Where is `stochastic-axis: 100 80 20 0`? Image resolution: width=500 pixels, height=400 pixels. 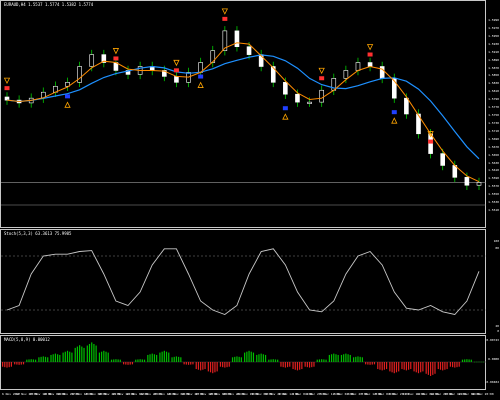
stochastic-axis: 100 80 20 0 is located at coordinates (493, 281).